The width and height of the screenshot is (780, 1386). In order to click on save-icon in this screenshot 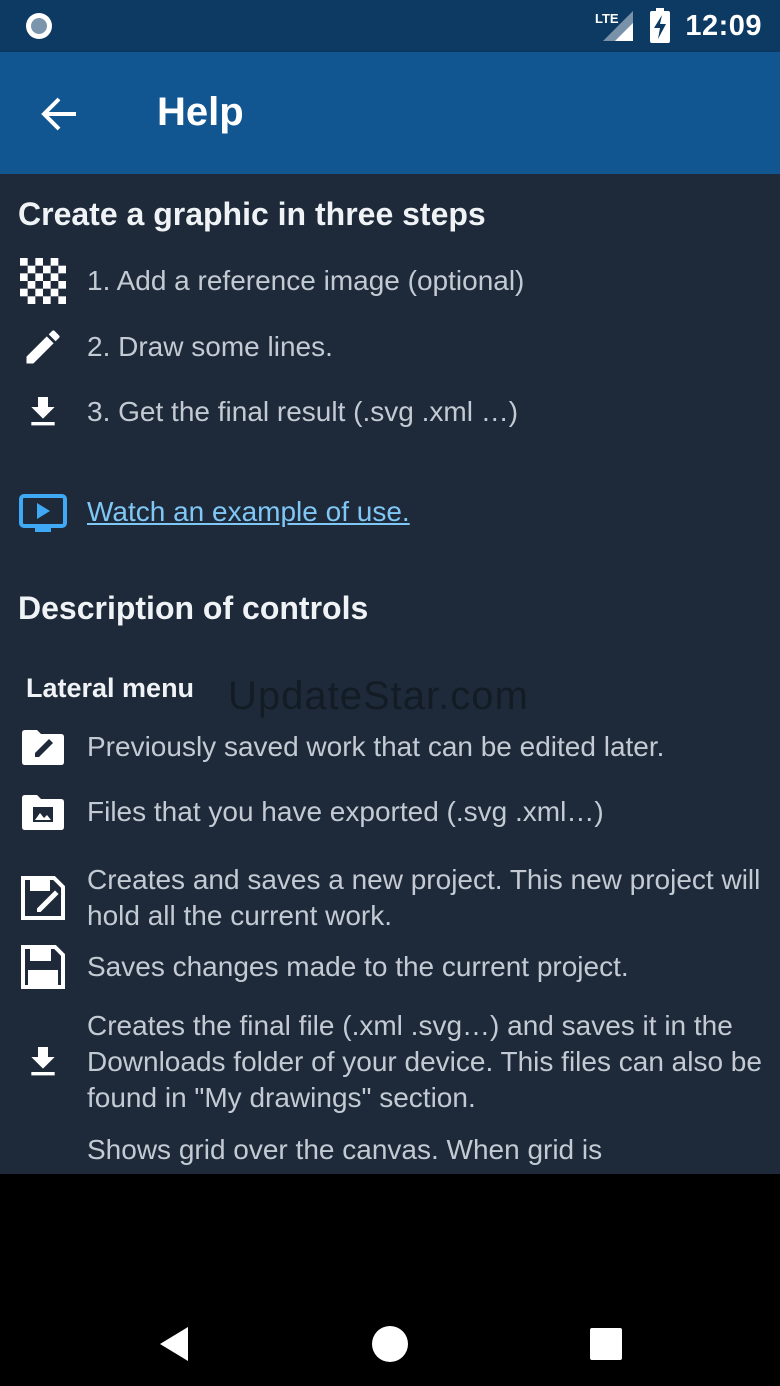, I will do `click(43, 967)`.